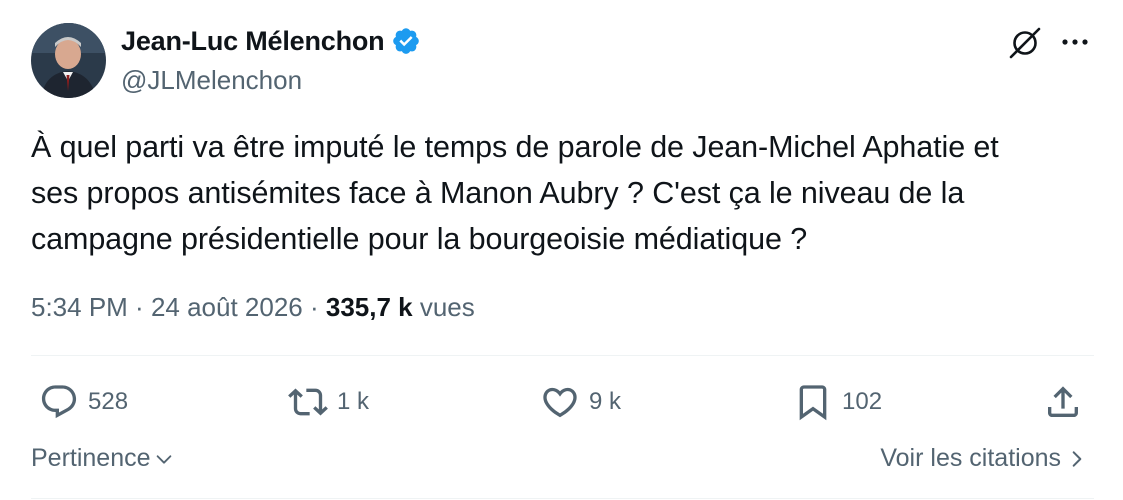  Describe the element at coordinates (83, 402) in the screenshot. I see `reply-button: 528` at that location.